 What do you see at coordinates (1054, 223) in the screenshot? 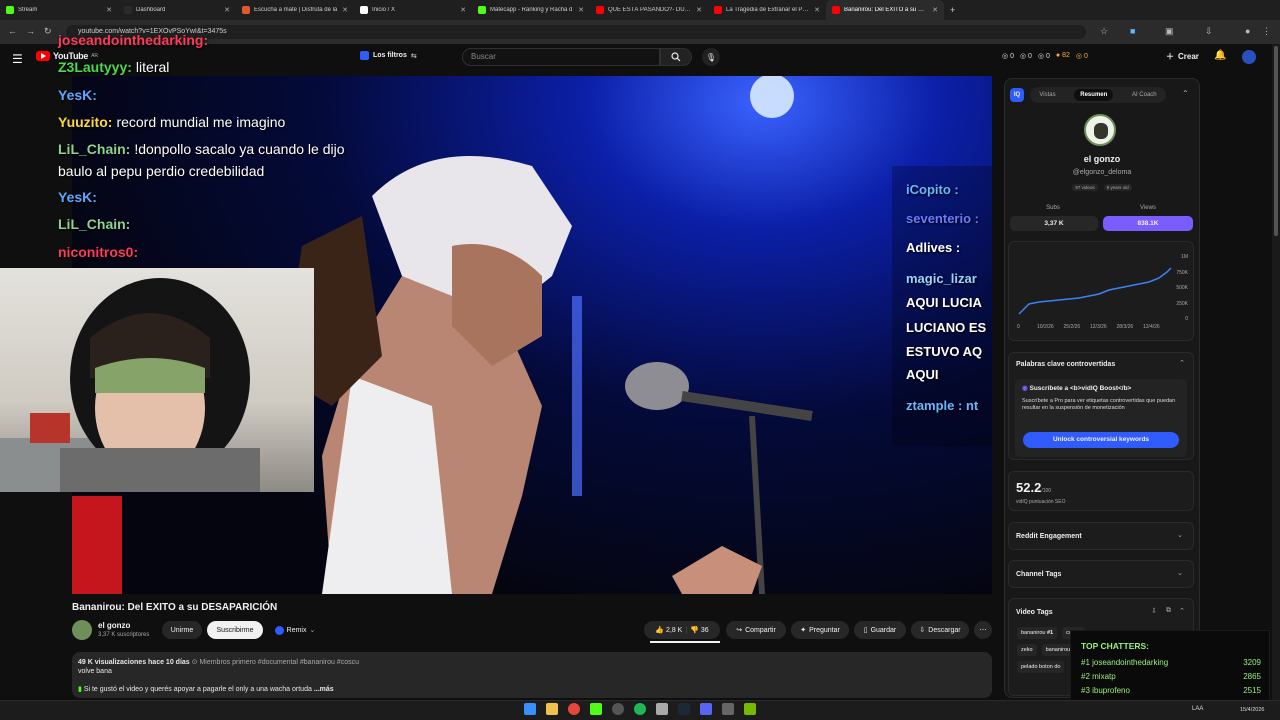
I see `subs-toggle: 3,37 K` at bounding box center [1054, 223].